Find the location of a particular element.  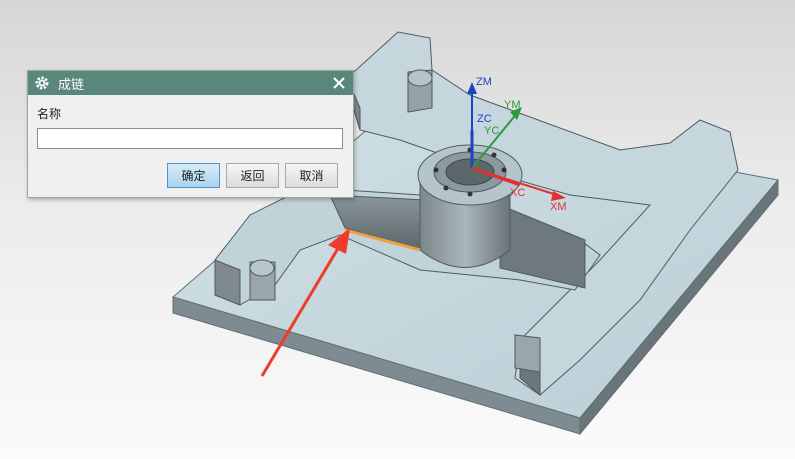

ok-button: 确定 is located at coordinates (193, 175).